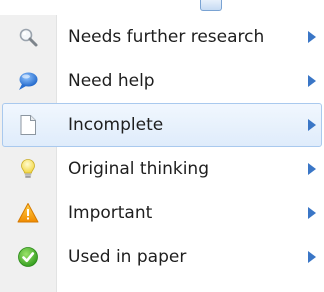 The height and width of the screenshot is (292, 324). Describe the element at coordinates (110, 213) in the screenshot. I see `menu-item-label: Important` at that location.